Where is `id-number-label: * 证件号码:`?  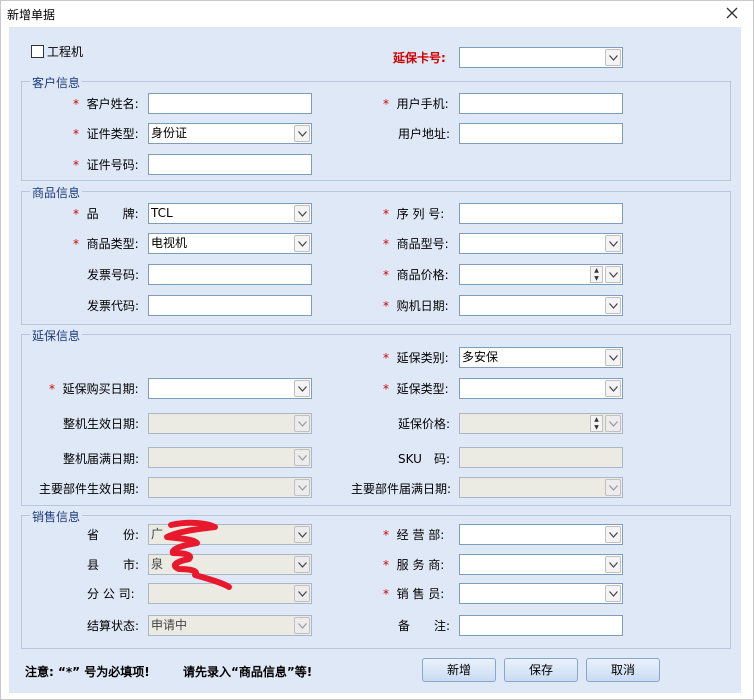
id-number-label: * 证件号码: is located at coordinates (106, 165).